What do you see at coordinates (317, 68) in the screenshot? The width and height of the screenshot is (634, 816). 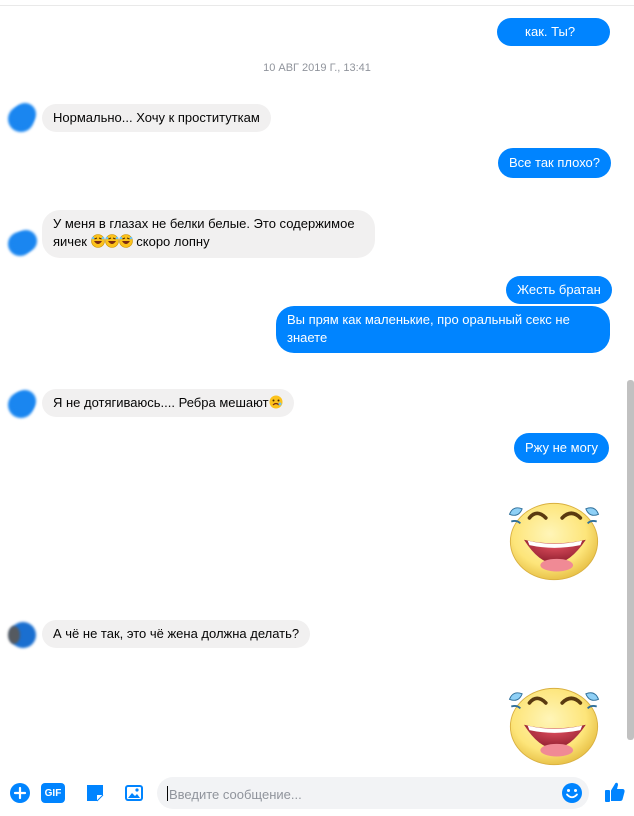 I see `conversation-timestamp: 10 АВГ 2019 Г., 13:41` at bounding box center [317, 68].